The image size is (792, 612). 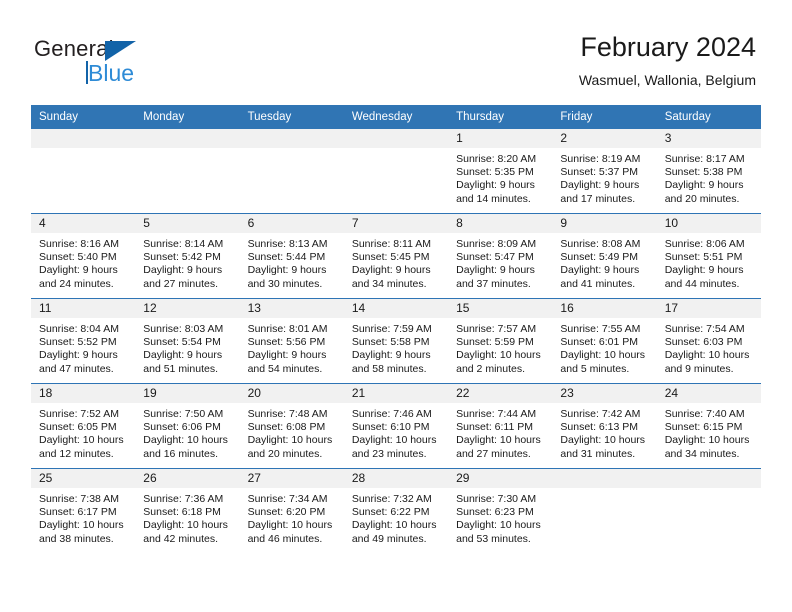 What do you see at coordinates (703, 172) in the screenshot?
I see `sunset-text: Sunset: 5:38 PM` at bounding box center [703, 172].